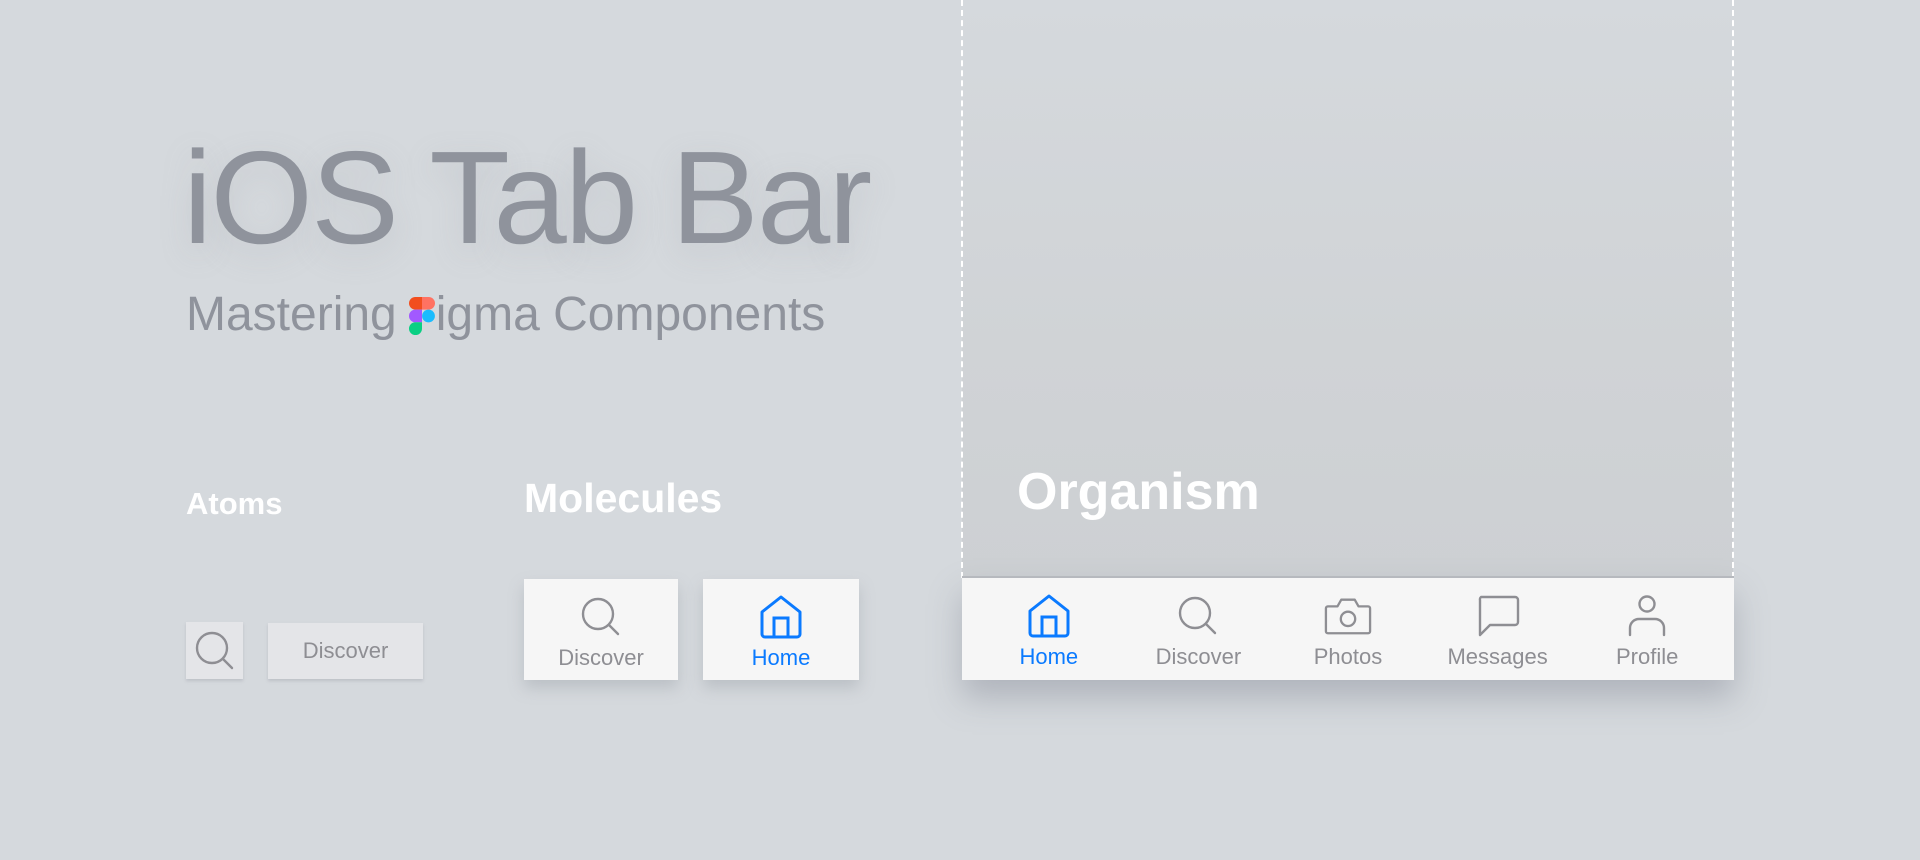 This screenshot has width=1920, height=860. I want to click on profile-icon, so click(1647, 616).